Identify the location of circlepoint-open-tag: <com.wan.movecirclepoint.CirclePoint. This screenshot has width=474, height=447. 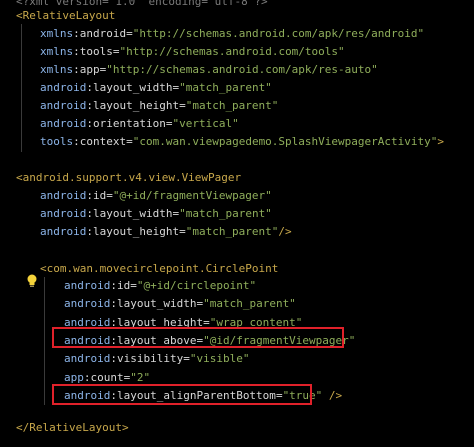
(159, 268).